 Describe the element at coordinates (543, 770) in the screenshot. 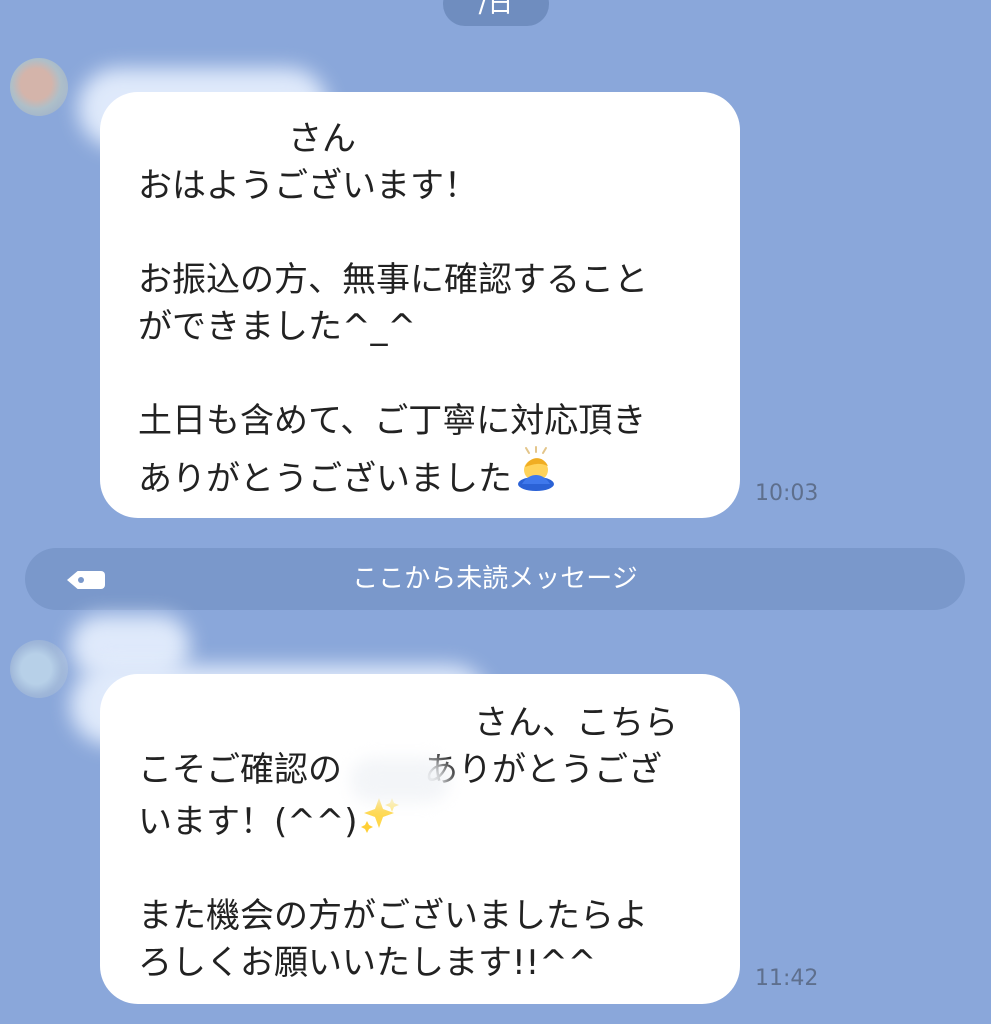

I see `message-text: ありがとうござ` at that location.